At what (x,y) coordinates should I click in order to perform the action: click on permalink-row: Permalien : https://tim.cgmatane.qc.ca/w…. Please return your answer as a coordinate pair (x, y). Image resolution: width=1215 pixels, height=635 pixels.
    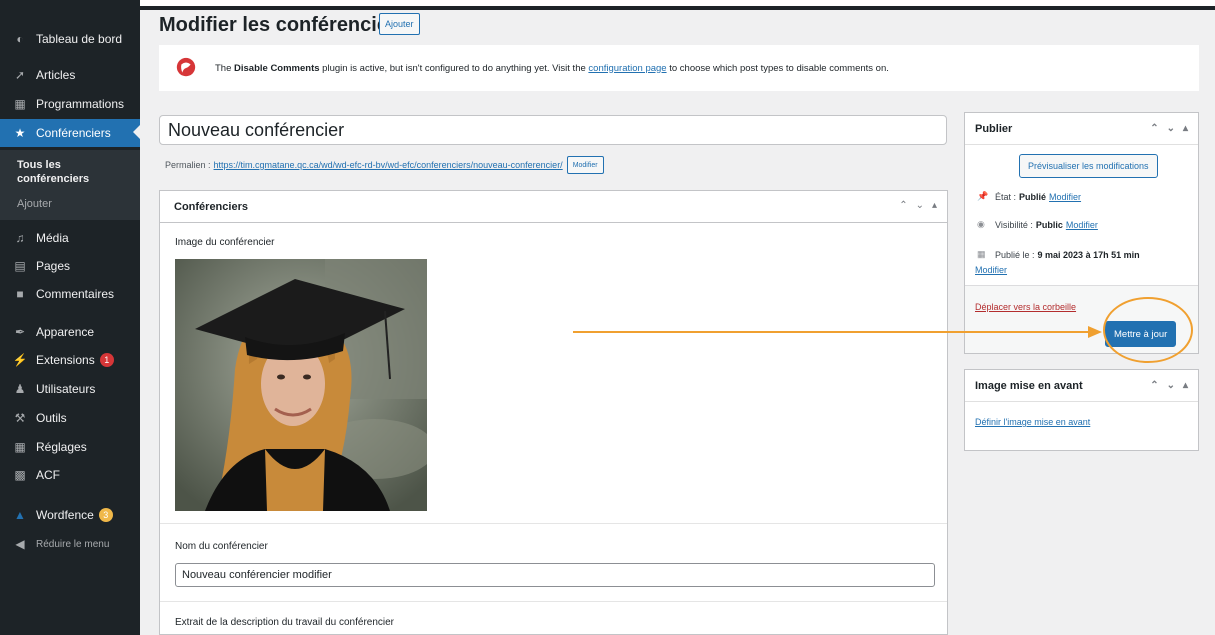
    Looking at the image, I should click on (384, 165).